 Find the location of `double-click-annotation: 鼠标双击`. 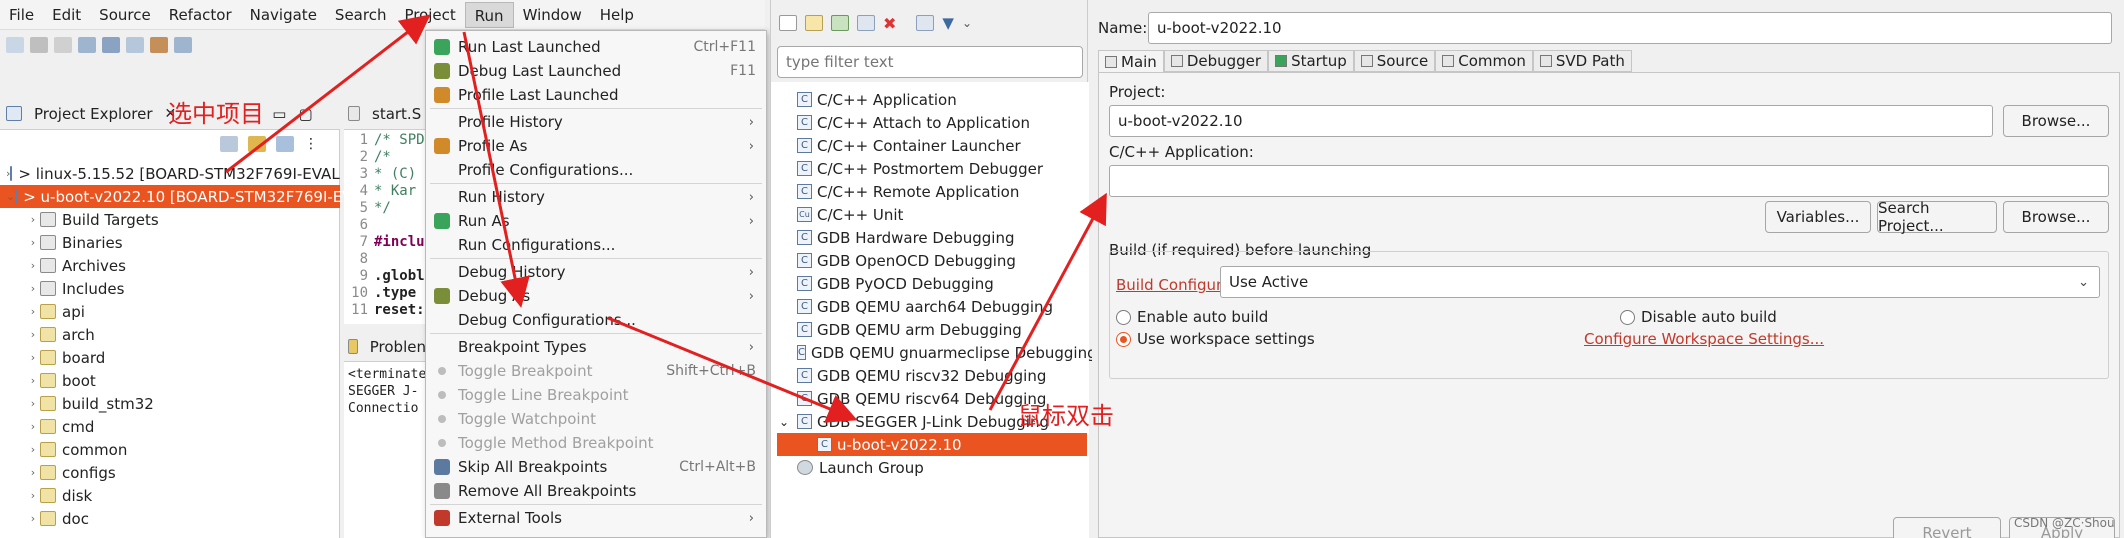

double-click-annotation: 鼠标双击 is located at coordinates (1066, 416).